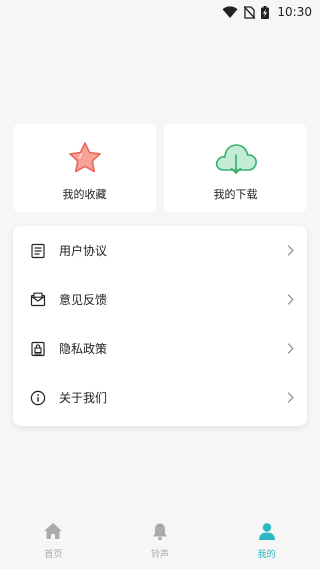 The width and height of the screenshot is (320, 569). What do you see at coordinates (83, 300) in the screenshot?
I see `menu-item-label: 意见反馈` at bounding box center [83, 300].